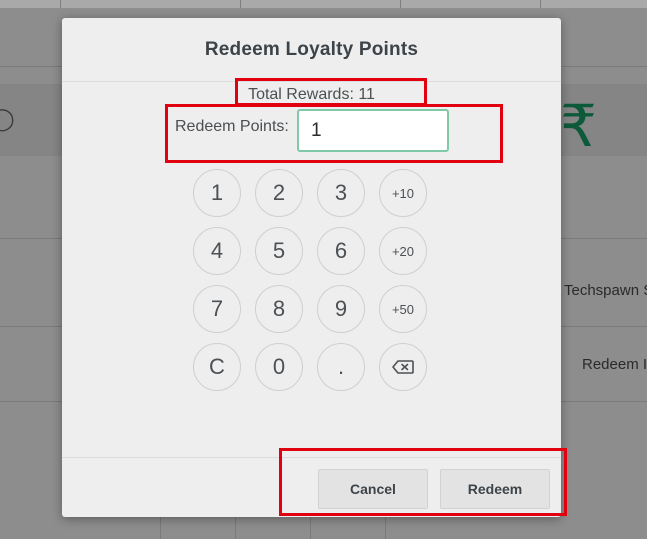 Image resolution: width=647 pixels, height=539 pixels. What do you see at coordinates (279, 251) in the screenshot?
I see `key-5: 5` at bounding box center [279, 251].